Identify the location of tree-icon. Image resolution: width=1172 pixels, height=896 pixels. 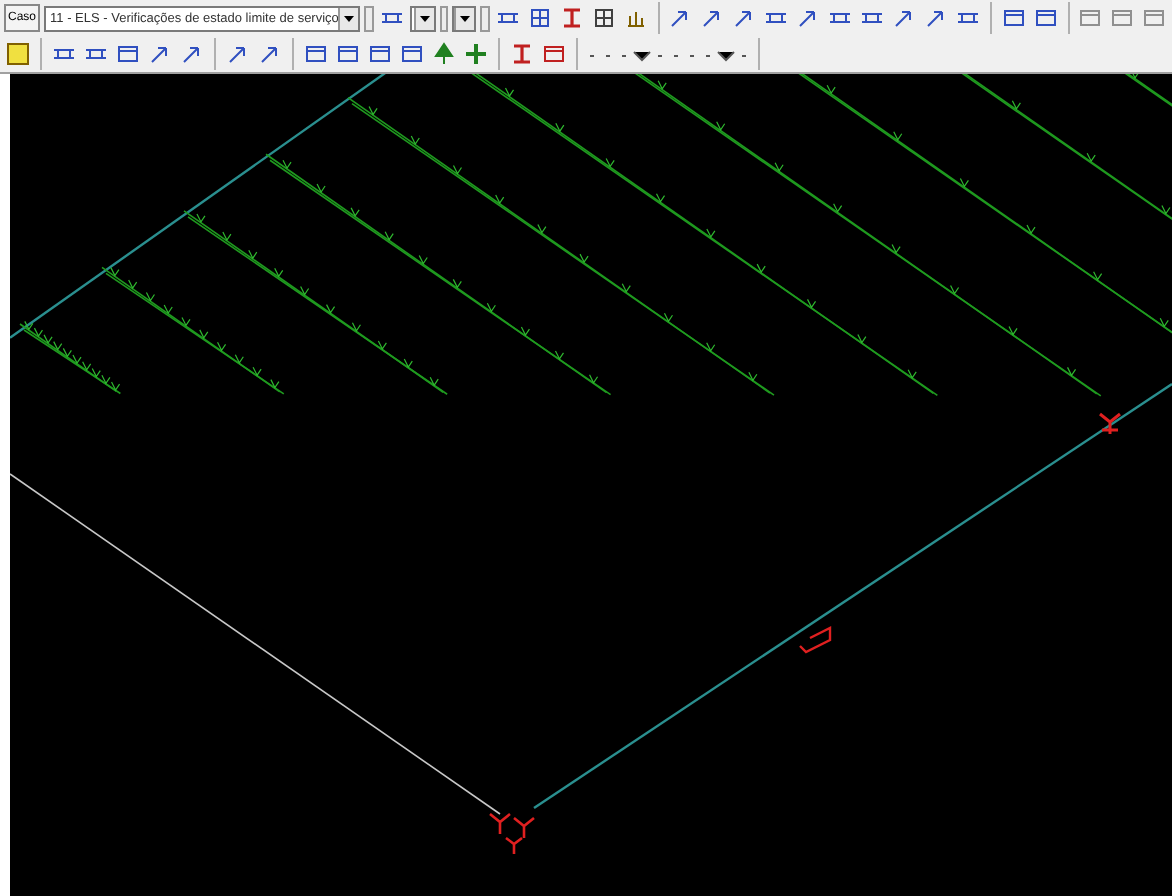
(444, 54).